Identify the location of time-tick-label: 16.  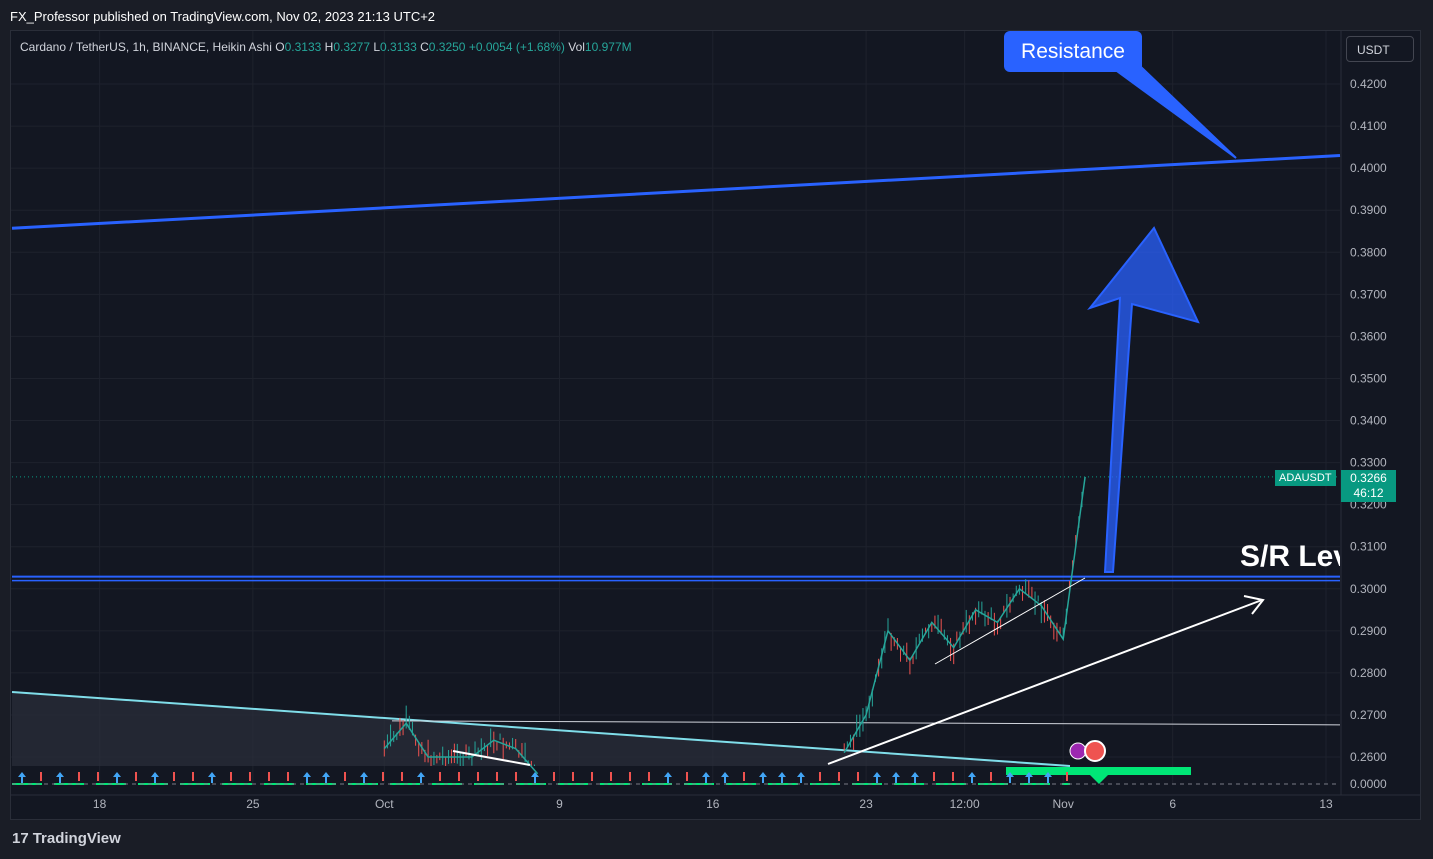
(713, 804).